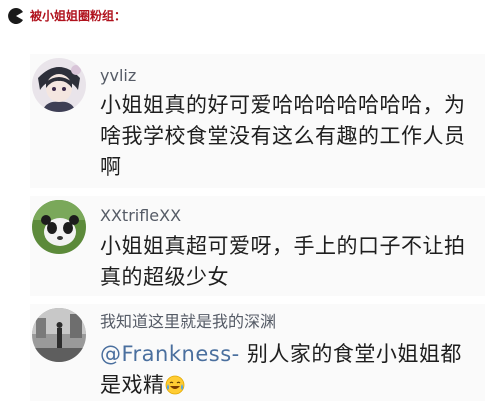 The image size is (485, 401). Describe the element at coordinates (174, 385) in the screenshot. I see `laughing-crying-emoji` at that location.